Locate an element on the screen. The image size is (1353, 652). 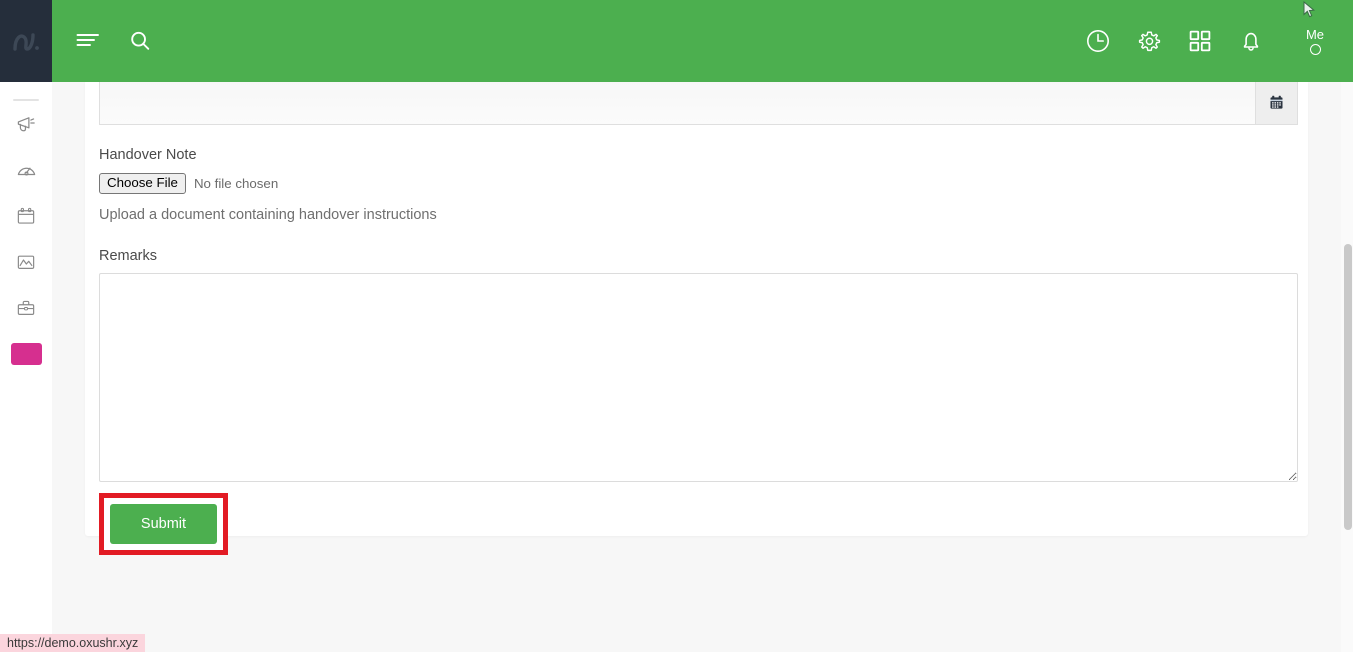
header-left-group is located at coordinates (104, 41).